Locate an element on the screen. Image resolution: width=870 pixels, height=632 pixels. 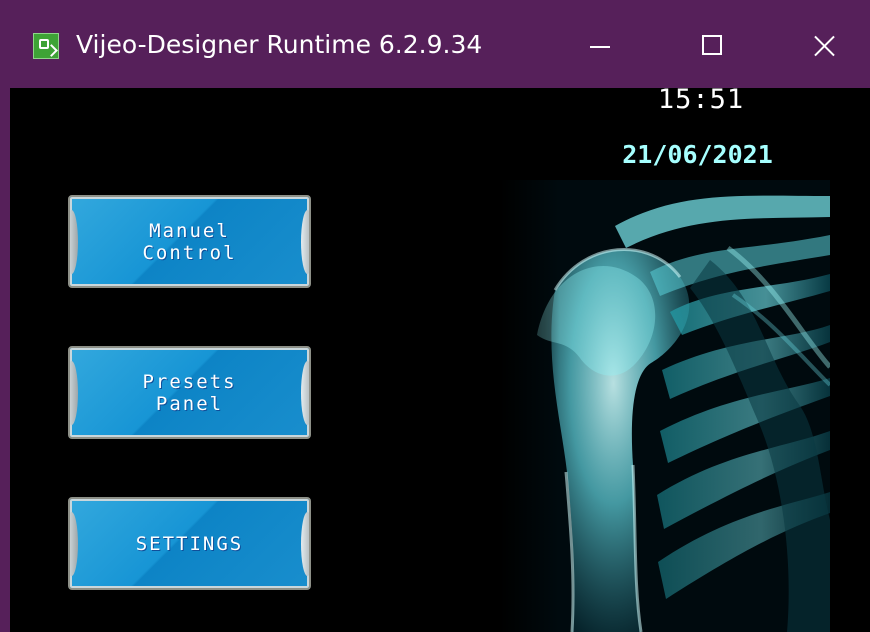
minimize-icon is located at coordinates (599, 44).